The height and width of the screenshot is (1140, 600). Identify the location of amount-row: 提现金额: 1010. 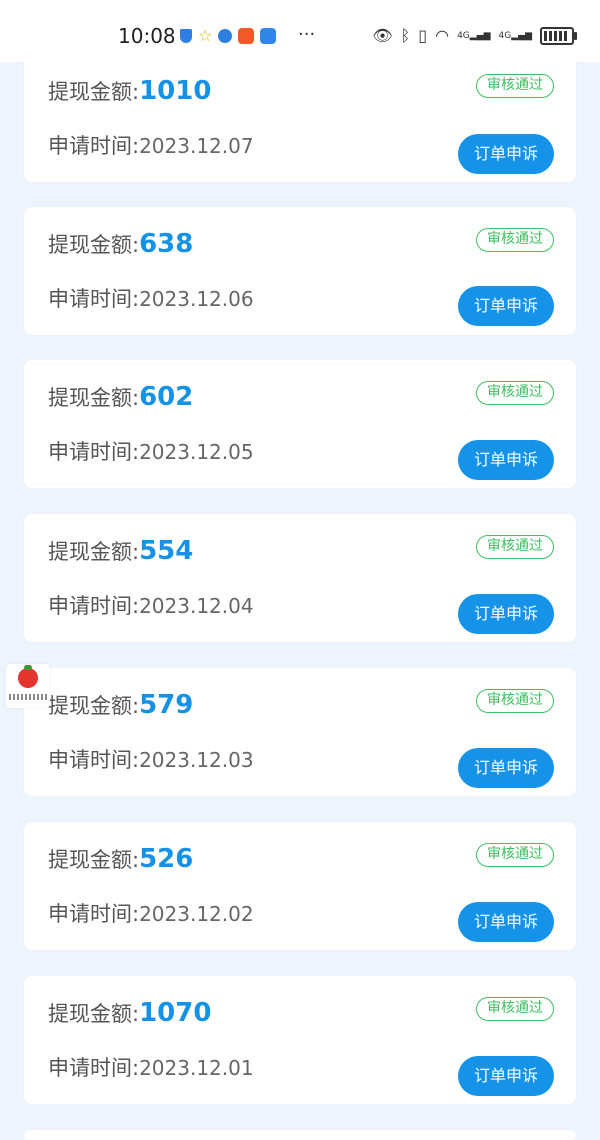
(129, 91).